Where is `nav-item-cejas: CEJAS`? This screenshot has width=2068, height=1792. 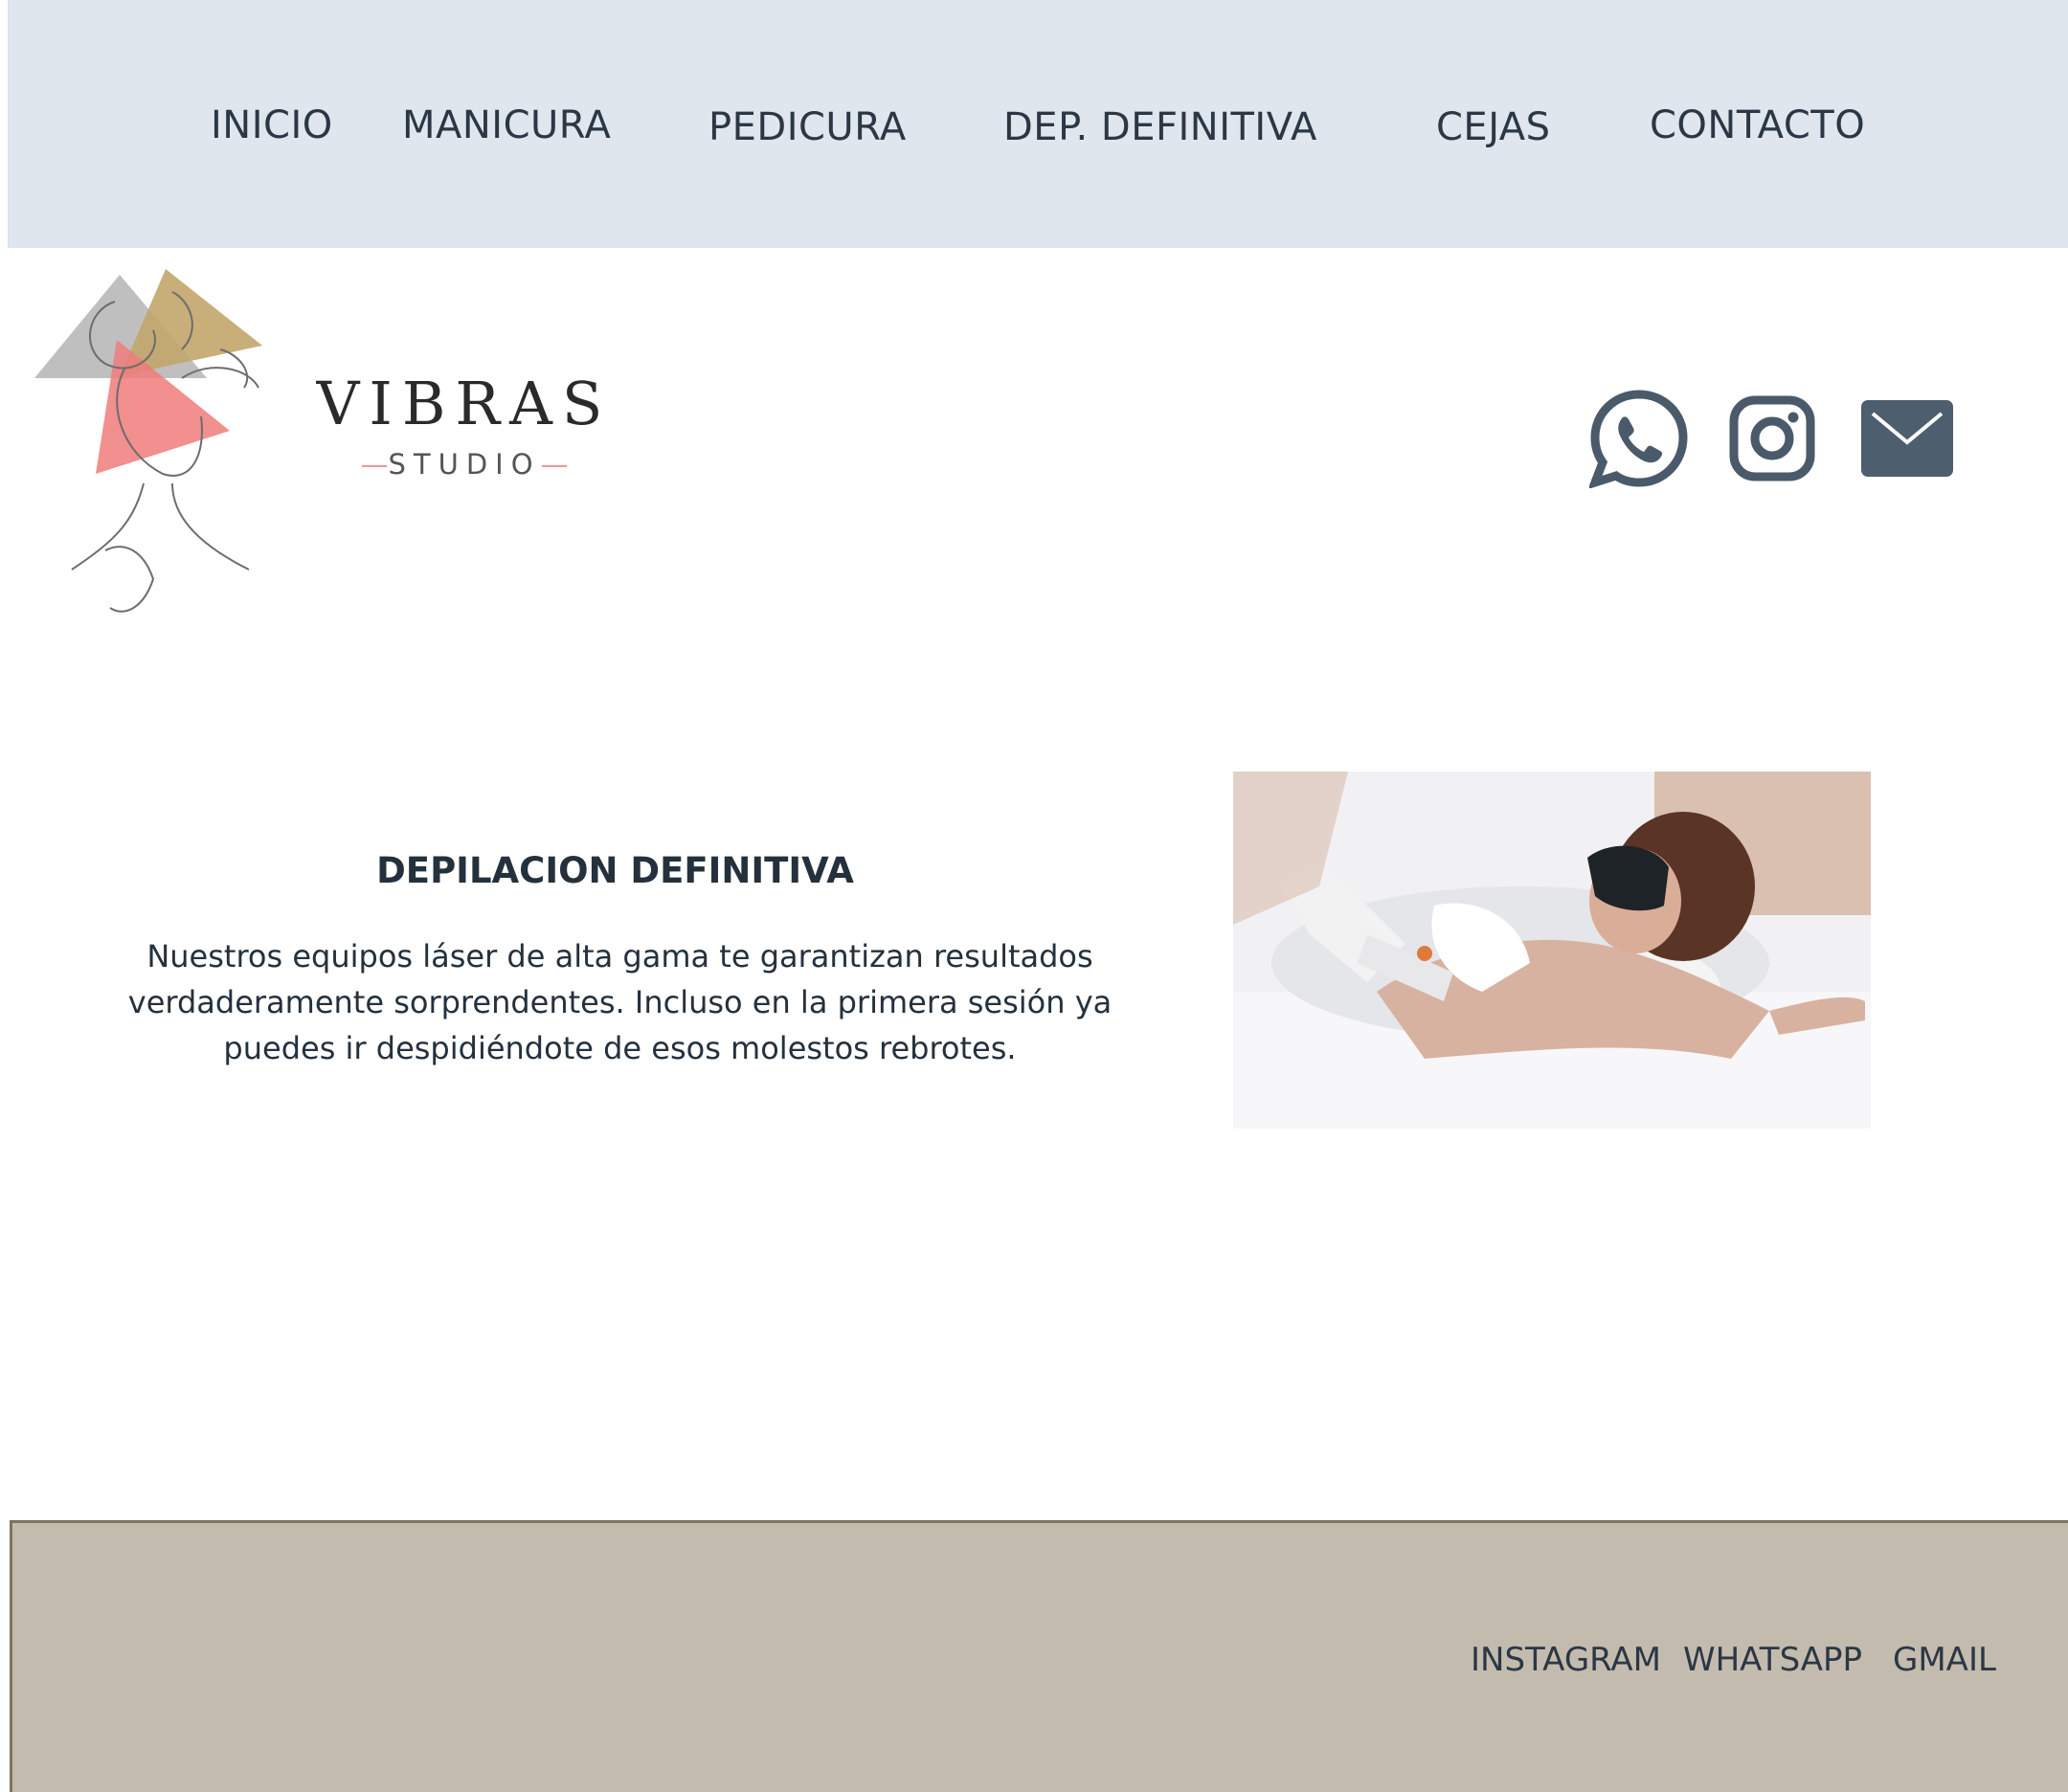 nav-item-cejas: CEJAS is located at coordinates (1493, 127).